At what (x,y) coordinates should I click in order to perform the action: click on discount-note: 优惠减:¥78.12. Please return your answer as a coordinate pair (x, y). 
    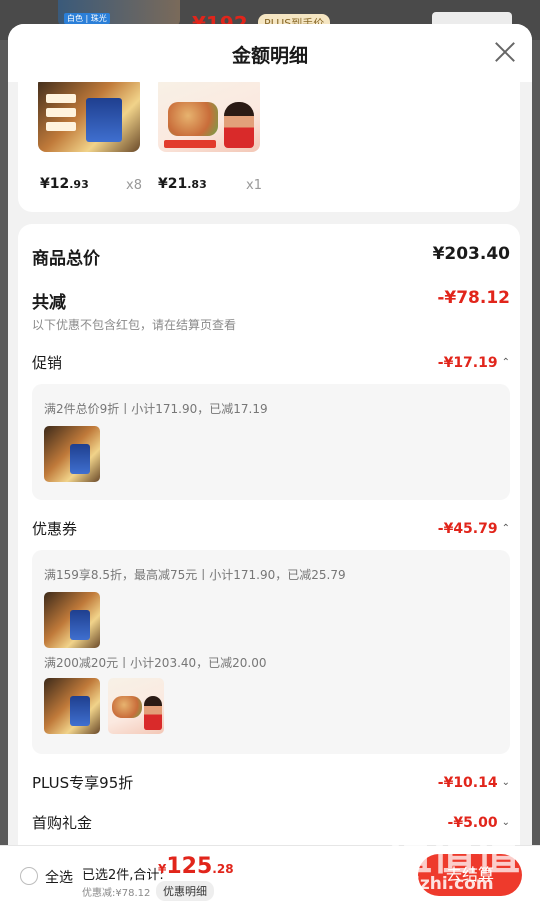
    Looking at the image, I should click on (116, 893).